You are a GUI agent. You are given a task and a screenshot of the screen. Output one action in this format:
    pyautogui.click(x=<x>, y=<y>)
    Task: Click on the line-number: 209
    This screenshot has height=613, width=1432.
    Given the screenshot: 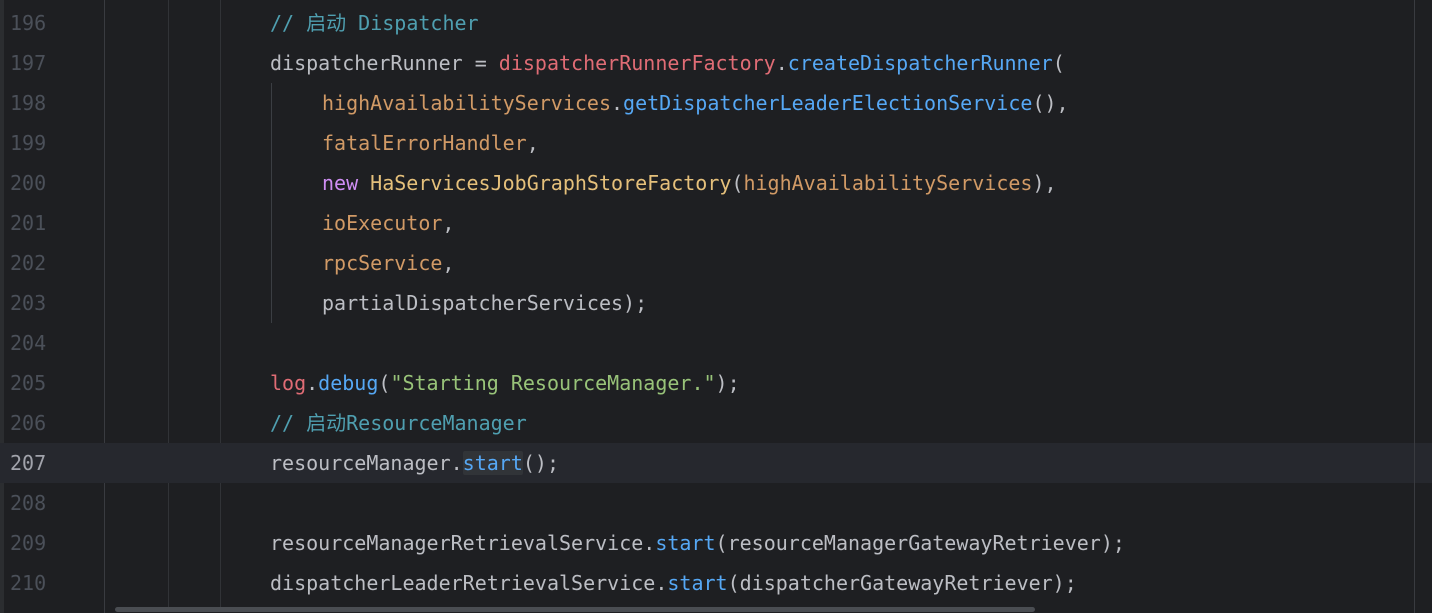 What is the action you would take?
    pyautogui.click(x=28, y=543)
    